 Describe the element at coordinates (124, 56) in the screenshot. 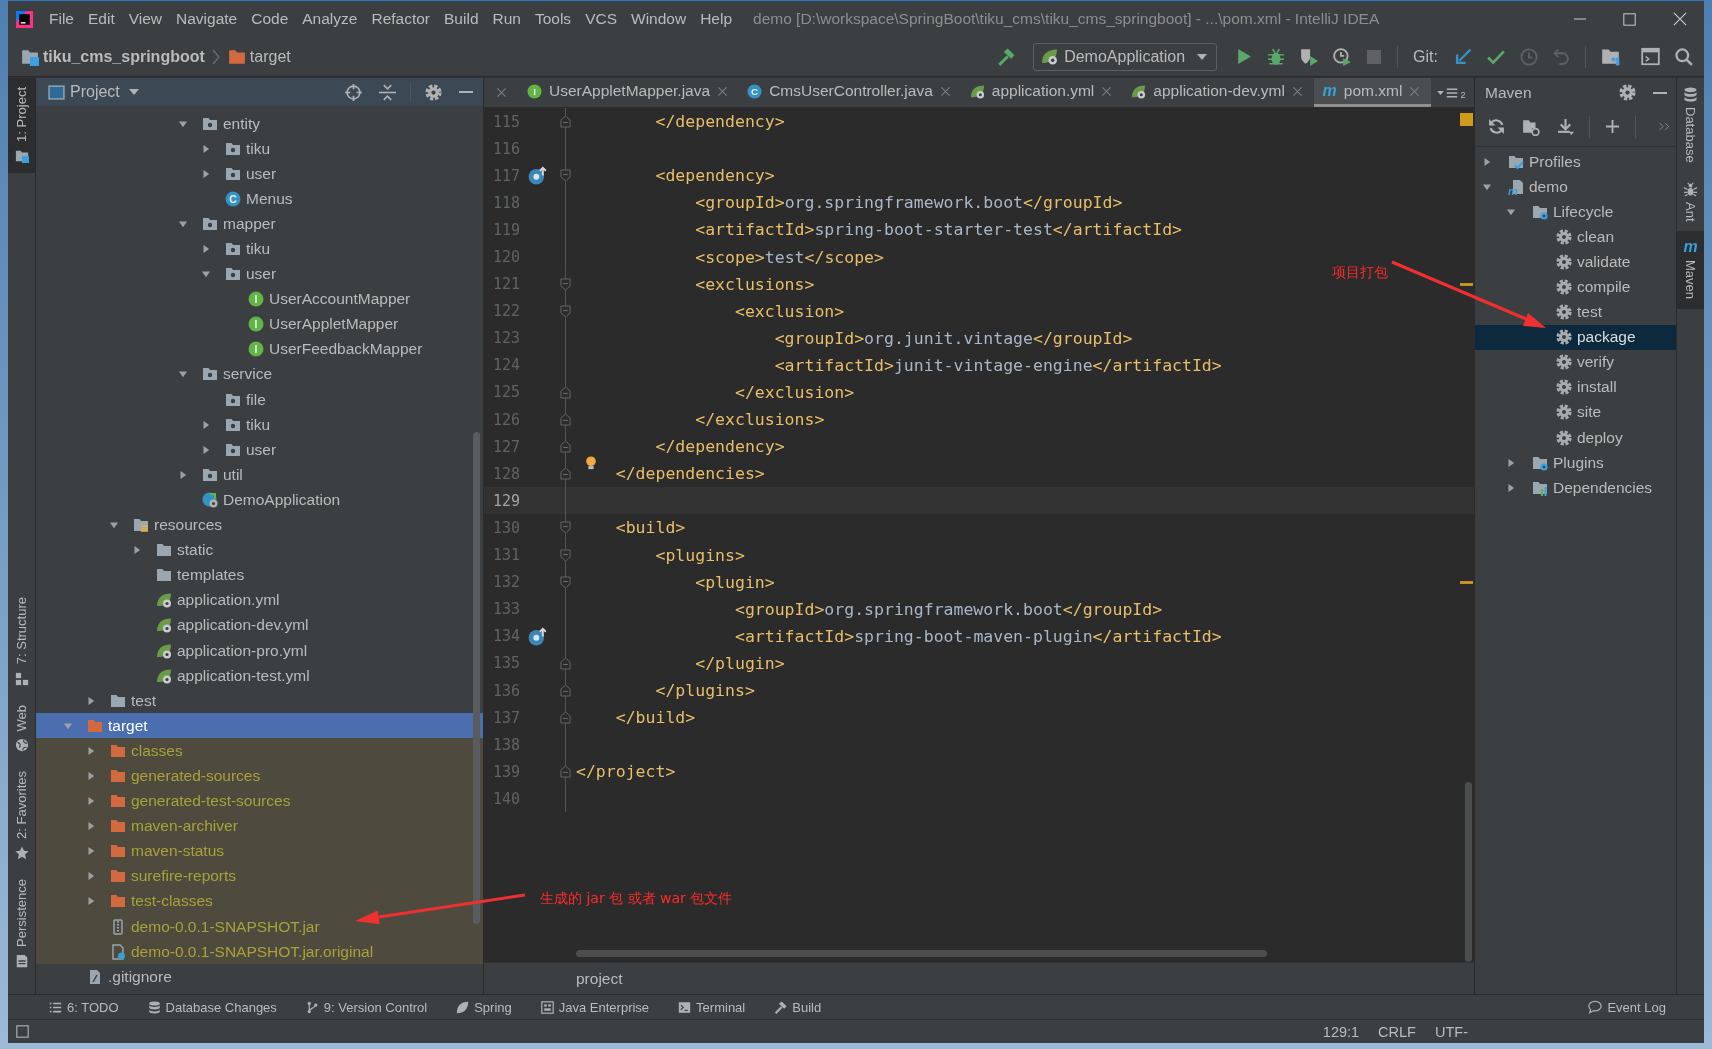

I see `breadcrumb-item: tiku_cms_springboot` at that location.